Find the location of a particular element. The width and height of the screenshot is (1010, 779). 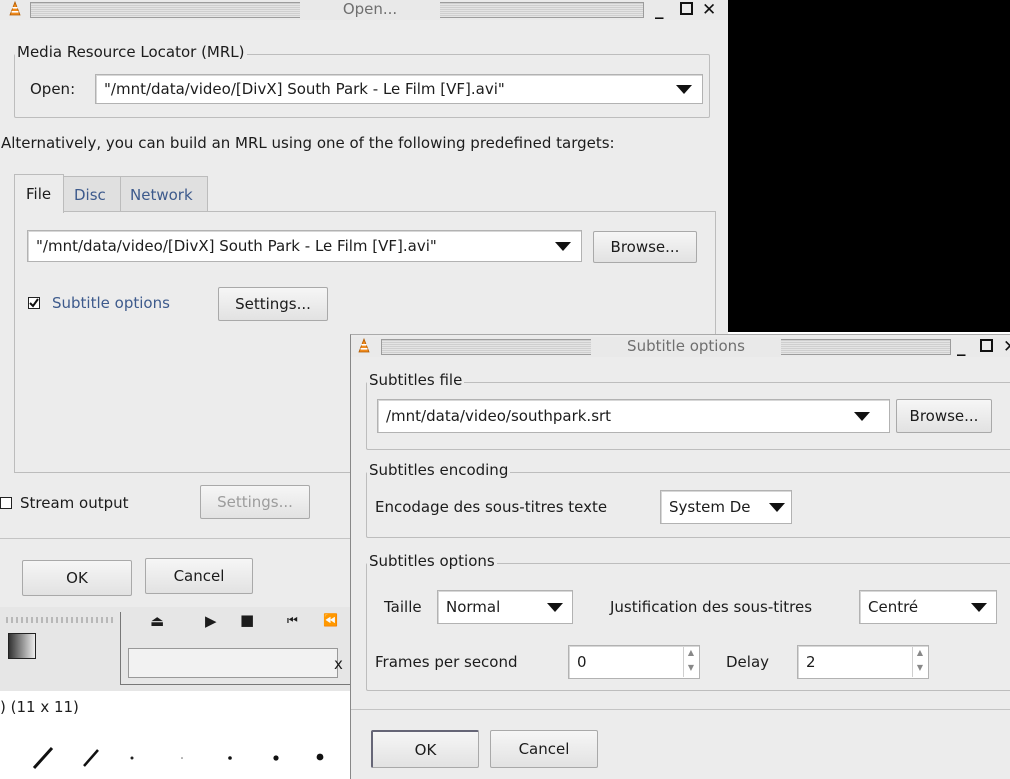

stream-output-label: Stream output is located at coordinates (74, 503).